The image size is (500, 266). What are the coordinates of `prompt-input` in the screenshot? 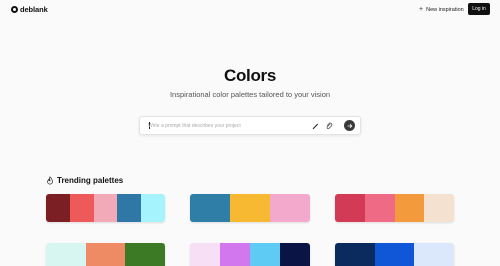 It's located at (223, 126).